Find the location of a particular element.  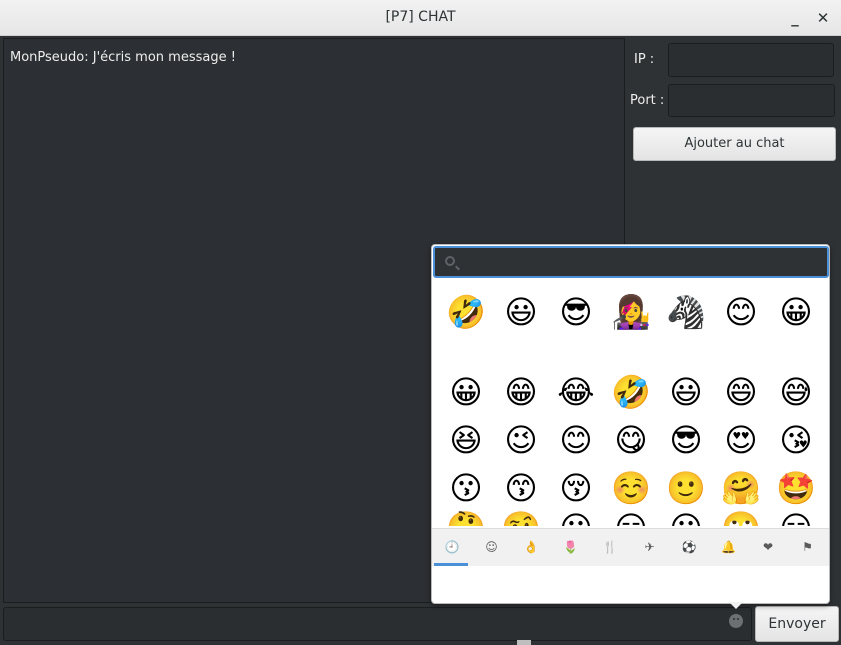

emoji-item: 🙄 is located at coordinates (741, 517).